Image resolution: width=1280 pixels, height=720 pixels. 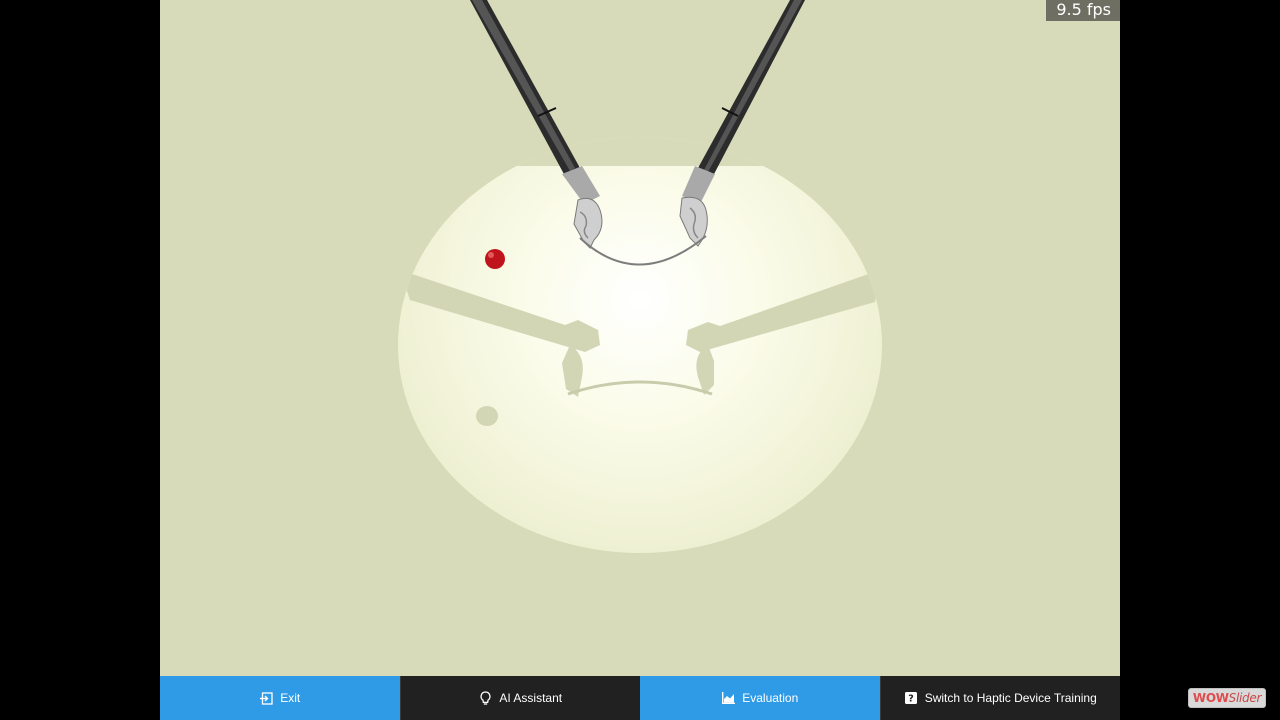 I want to click on lightbulb-icon, so click(x=485, y=698).